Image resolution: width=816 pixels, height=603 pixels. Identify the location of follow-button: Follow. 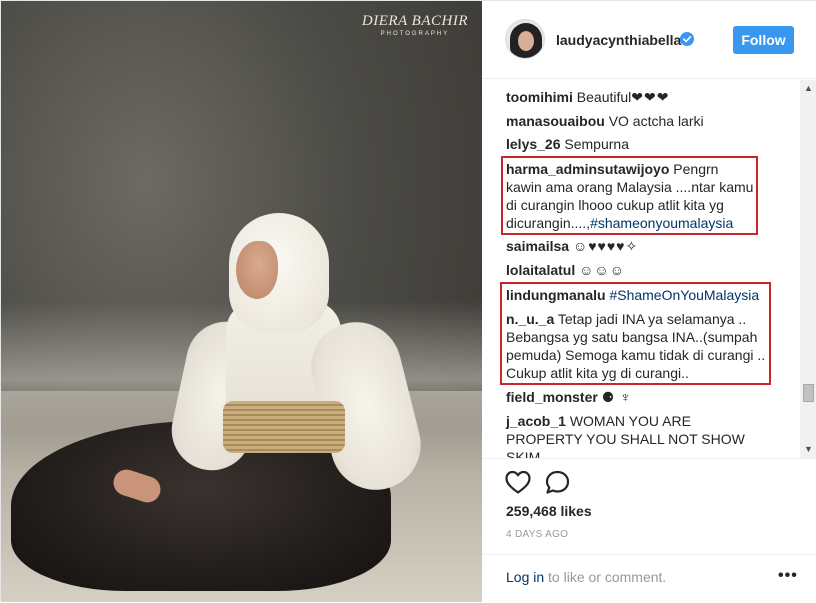
(763, 40).